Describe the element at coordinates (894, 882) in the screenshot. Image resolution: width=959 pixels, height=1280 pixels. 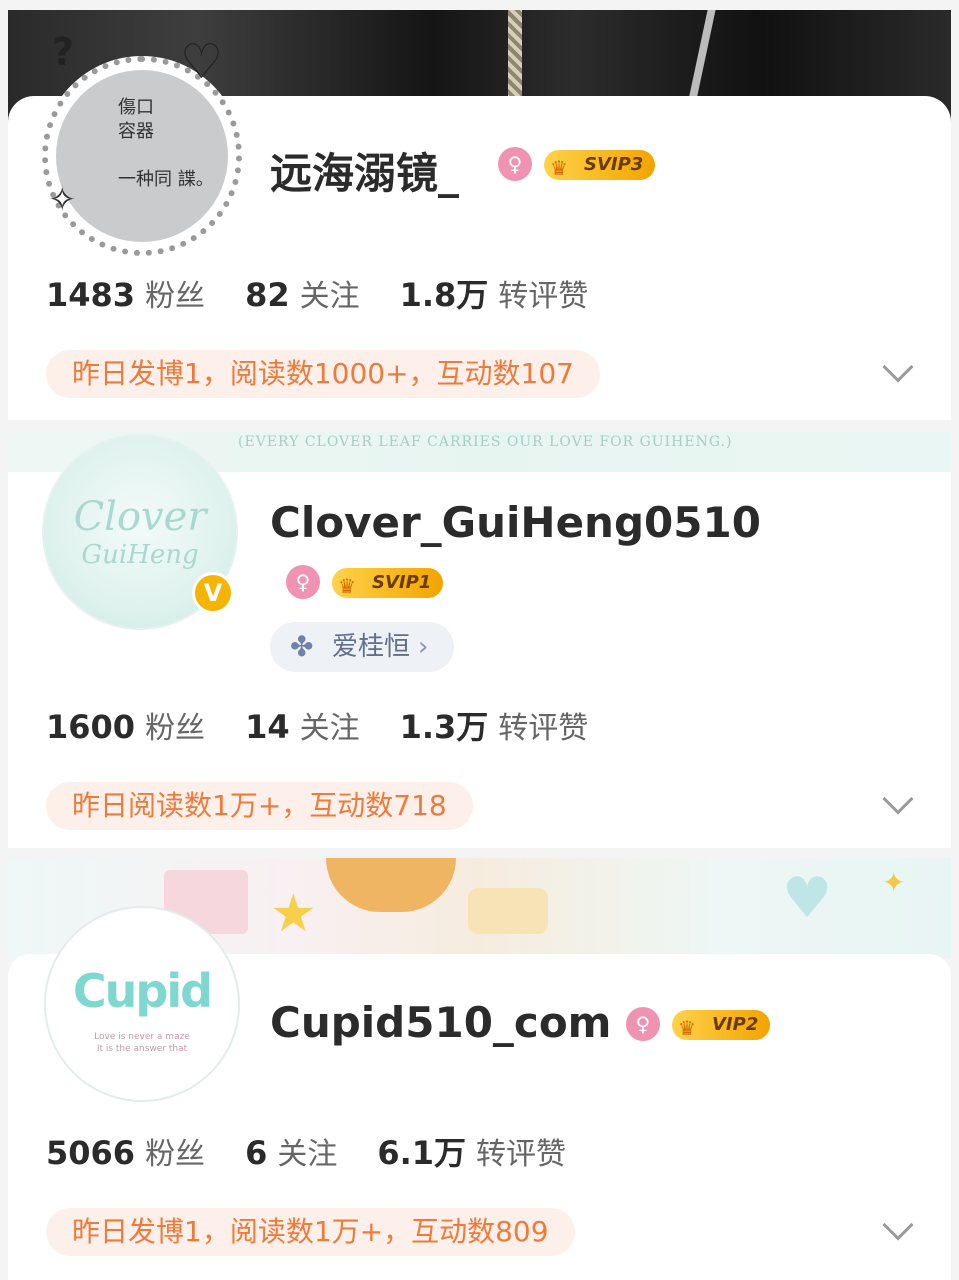
I see `sparkle-icon: ✦` at that location.